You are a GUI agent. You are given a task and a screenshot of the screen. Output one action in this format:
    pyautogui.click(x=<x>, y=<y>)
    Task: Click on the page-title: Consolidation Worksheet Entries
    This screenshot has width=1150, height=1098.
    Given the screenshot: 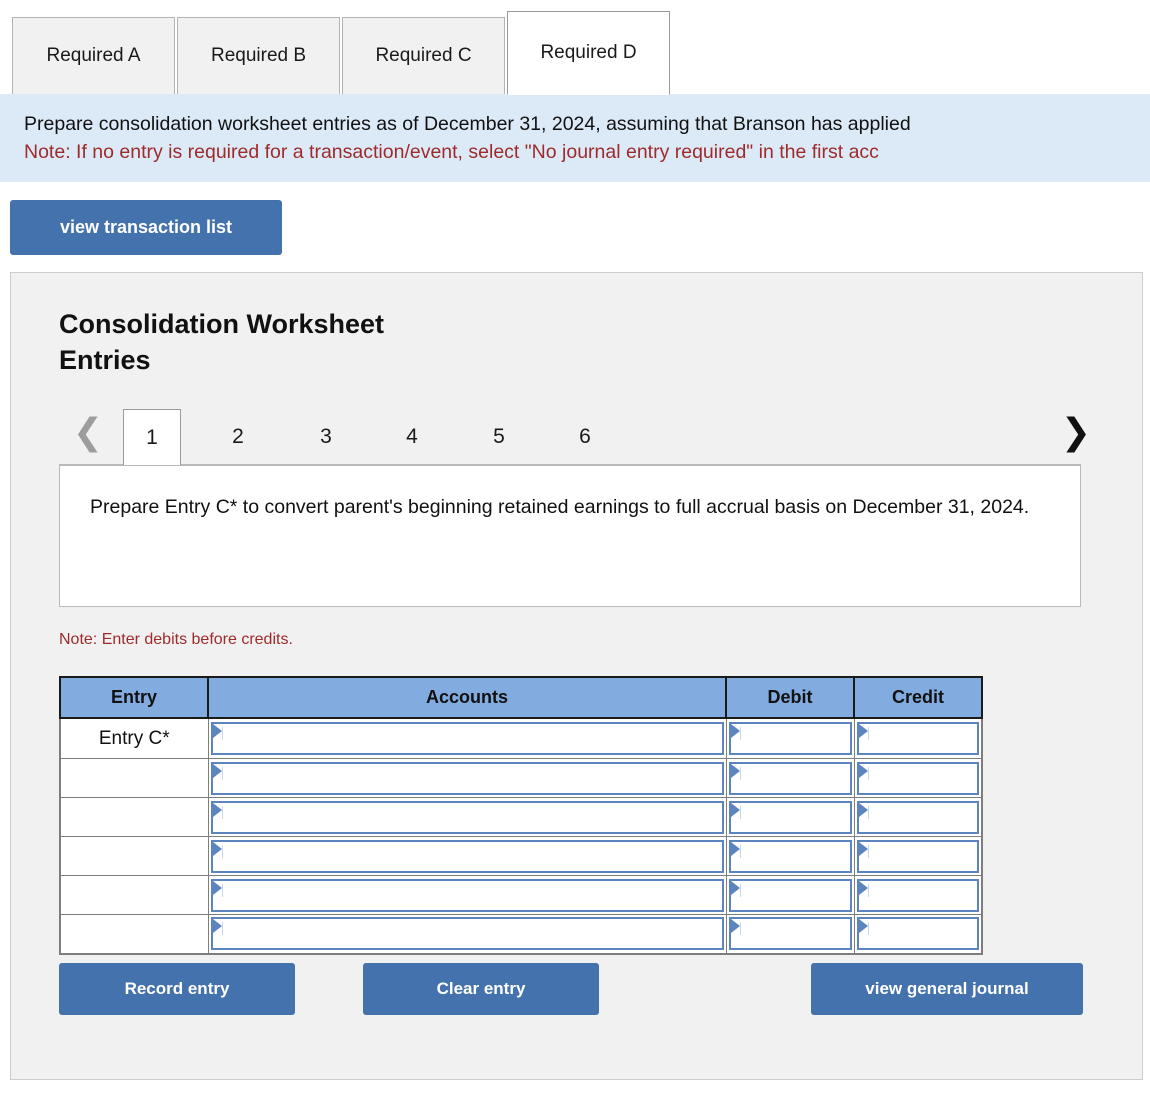 What is the action you would take?
    pyautogui.click(x=319, y=342)
    